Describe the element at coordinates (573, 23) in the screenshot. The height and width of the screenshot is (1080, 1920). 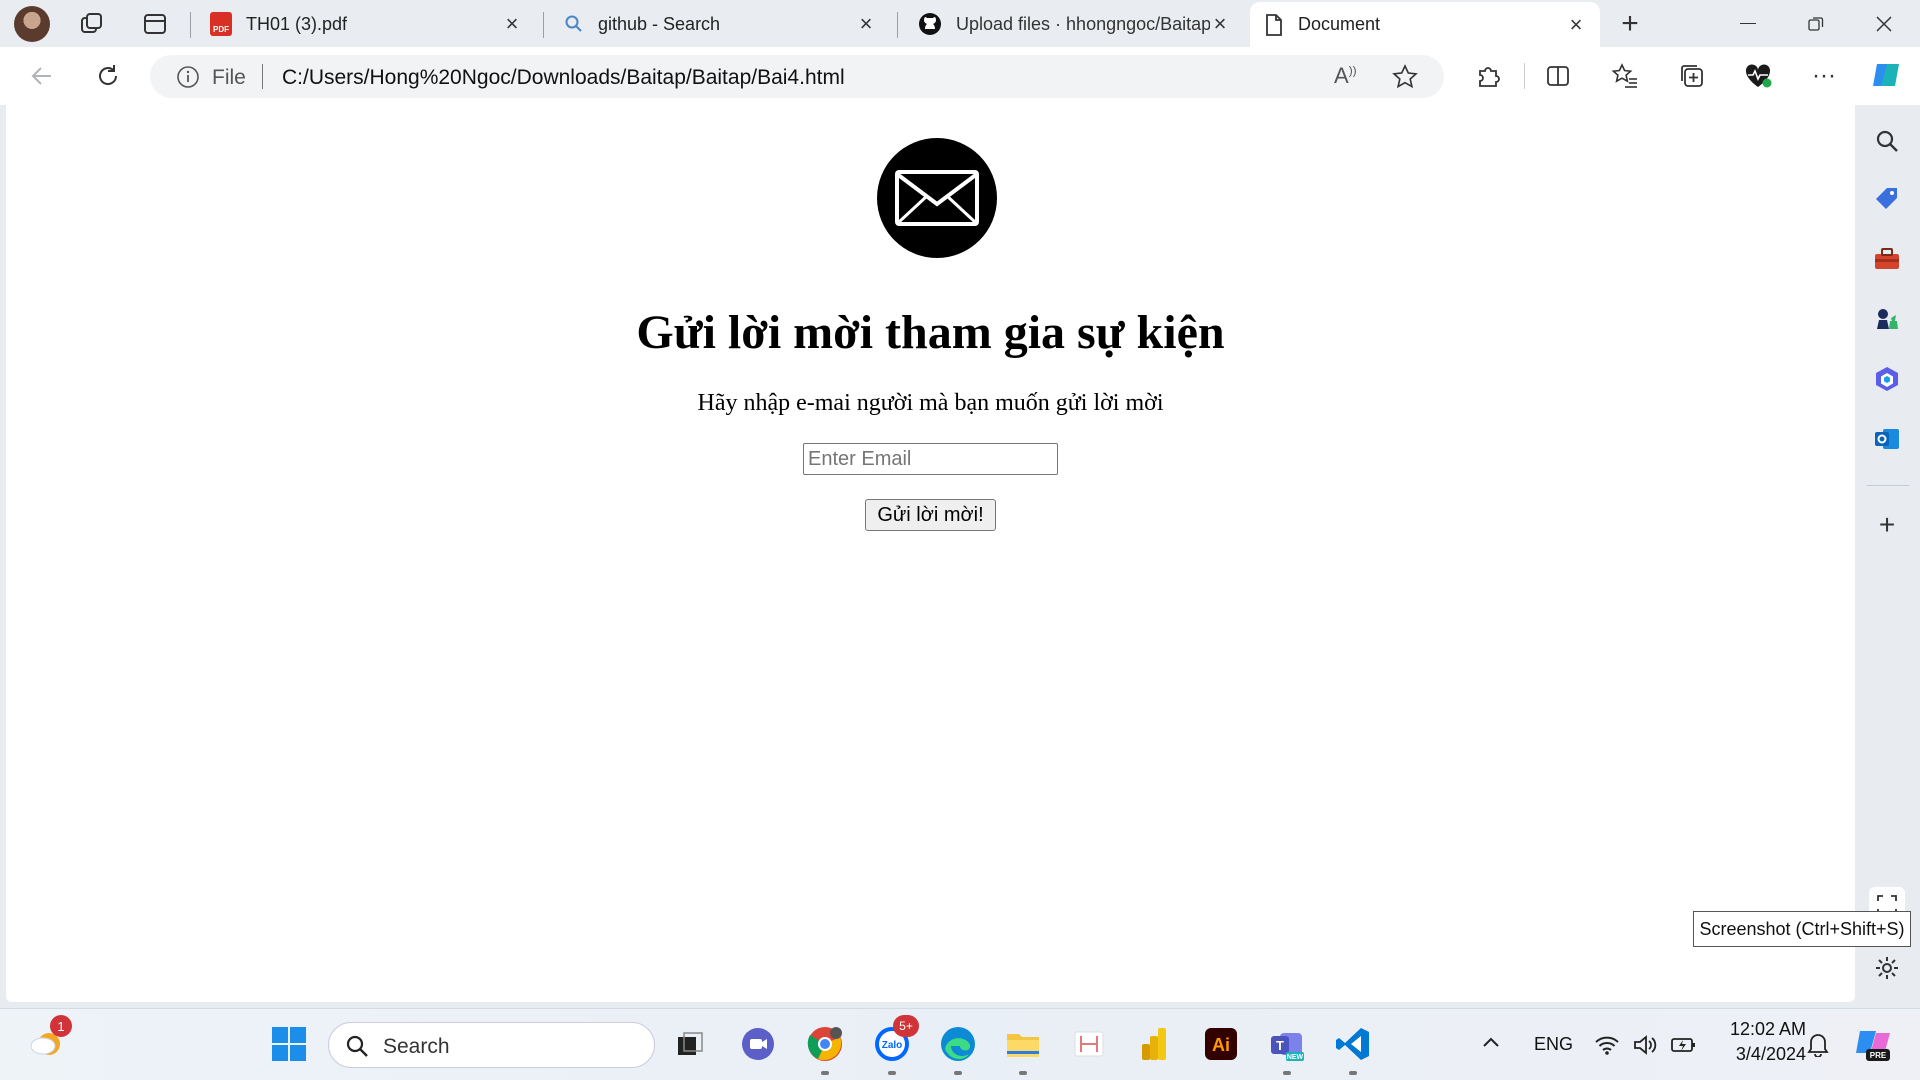
I see `search-icon` at that location.